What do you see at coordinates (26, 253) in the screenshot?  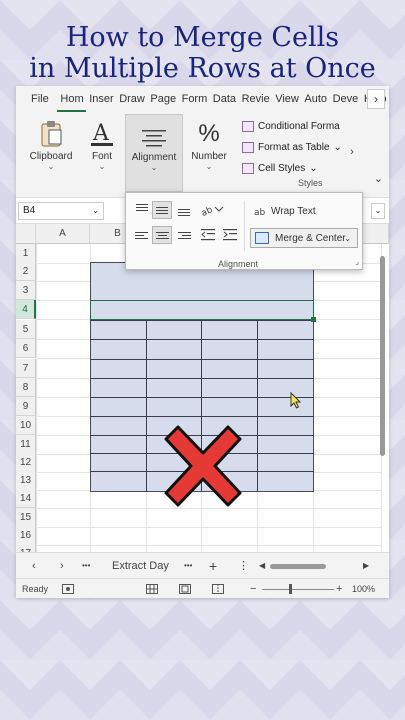 I see `row-header-1: 1` at bounding box center [26, 253].